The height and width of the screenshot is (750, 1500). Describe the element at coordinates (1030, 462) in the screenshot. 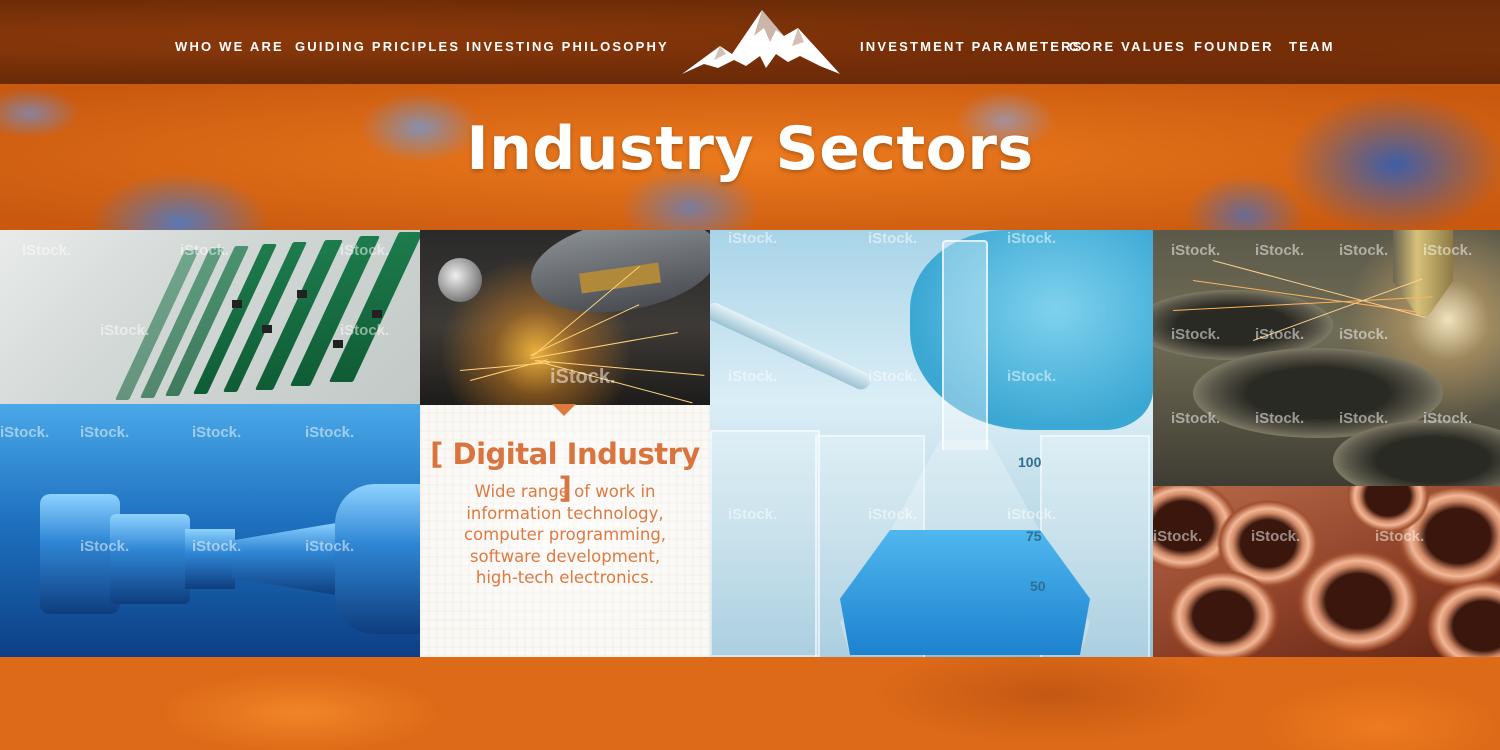

I see `flask-mark: 100` at that location.